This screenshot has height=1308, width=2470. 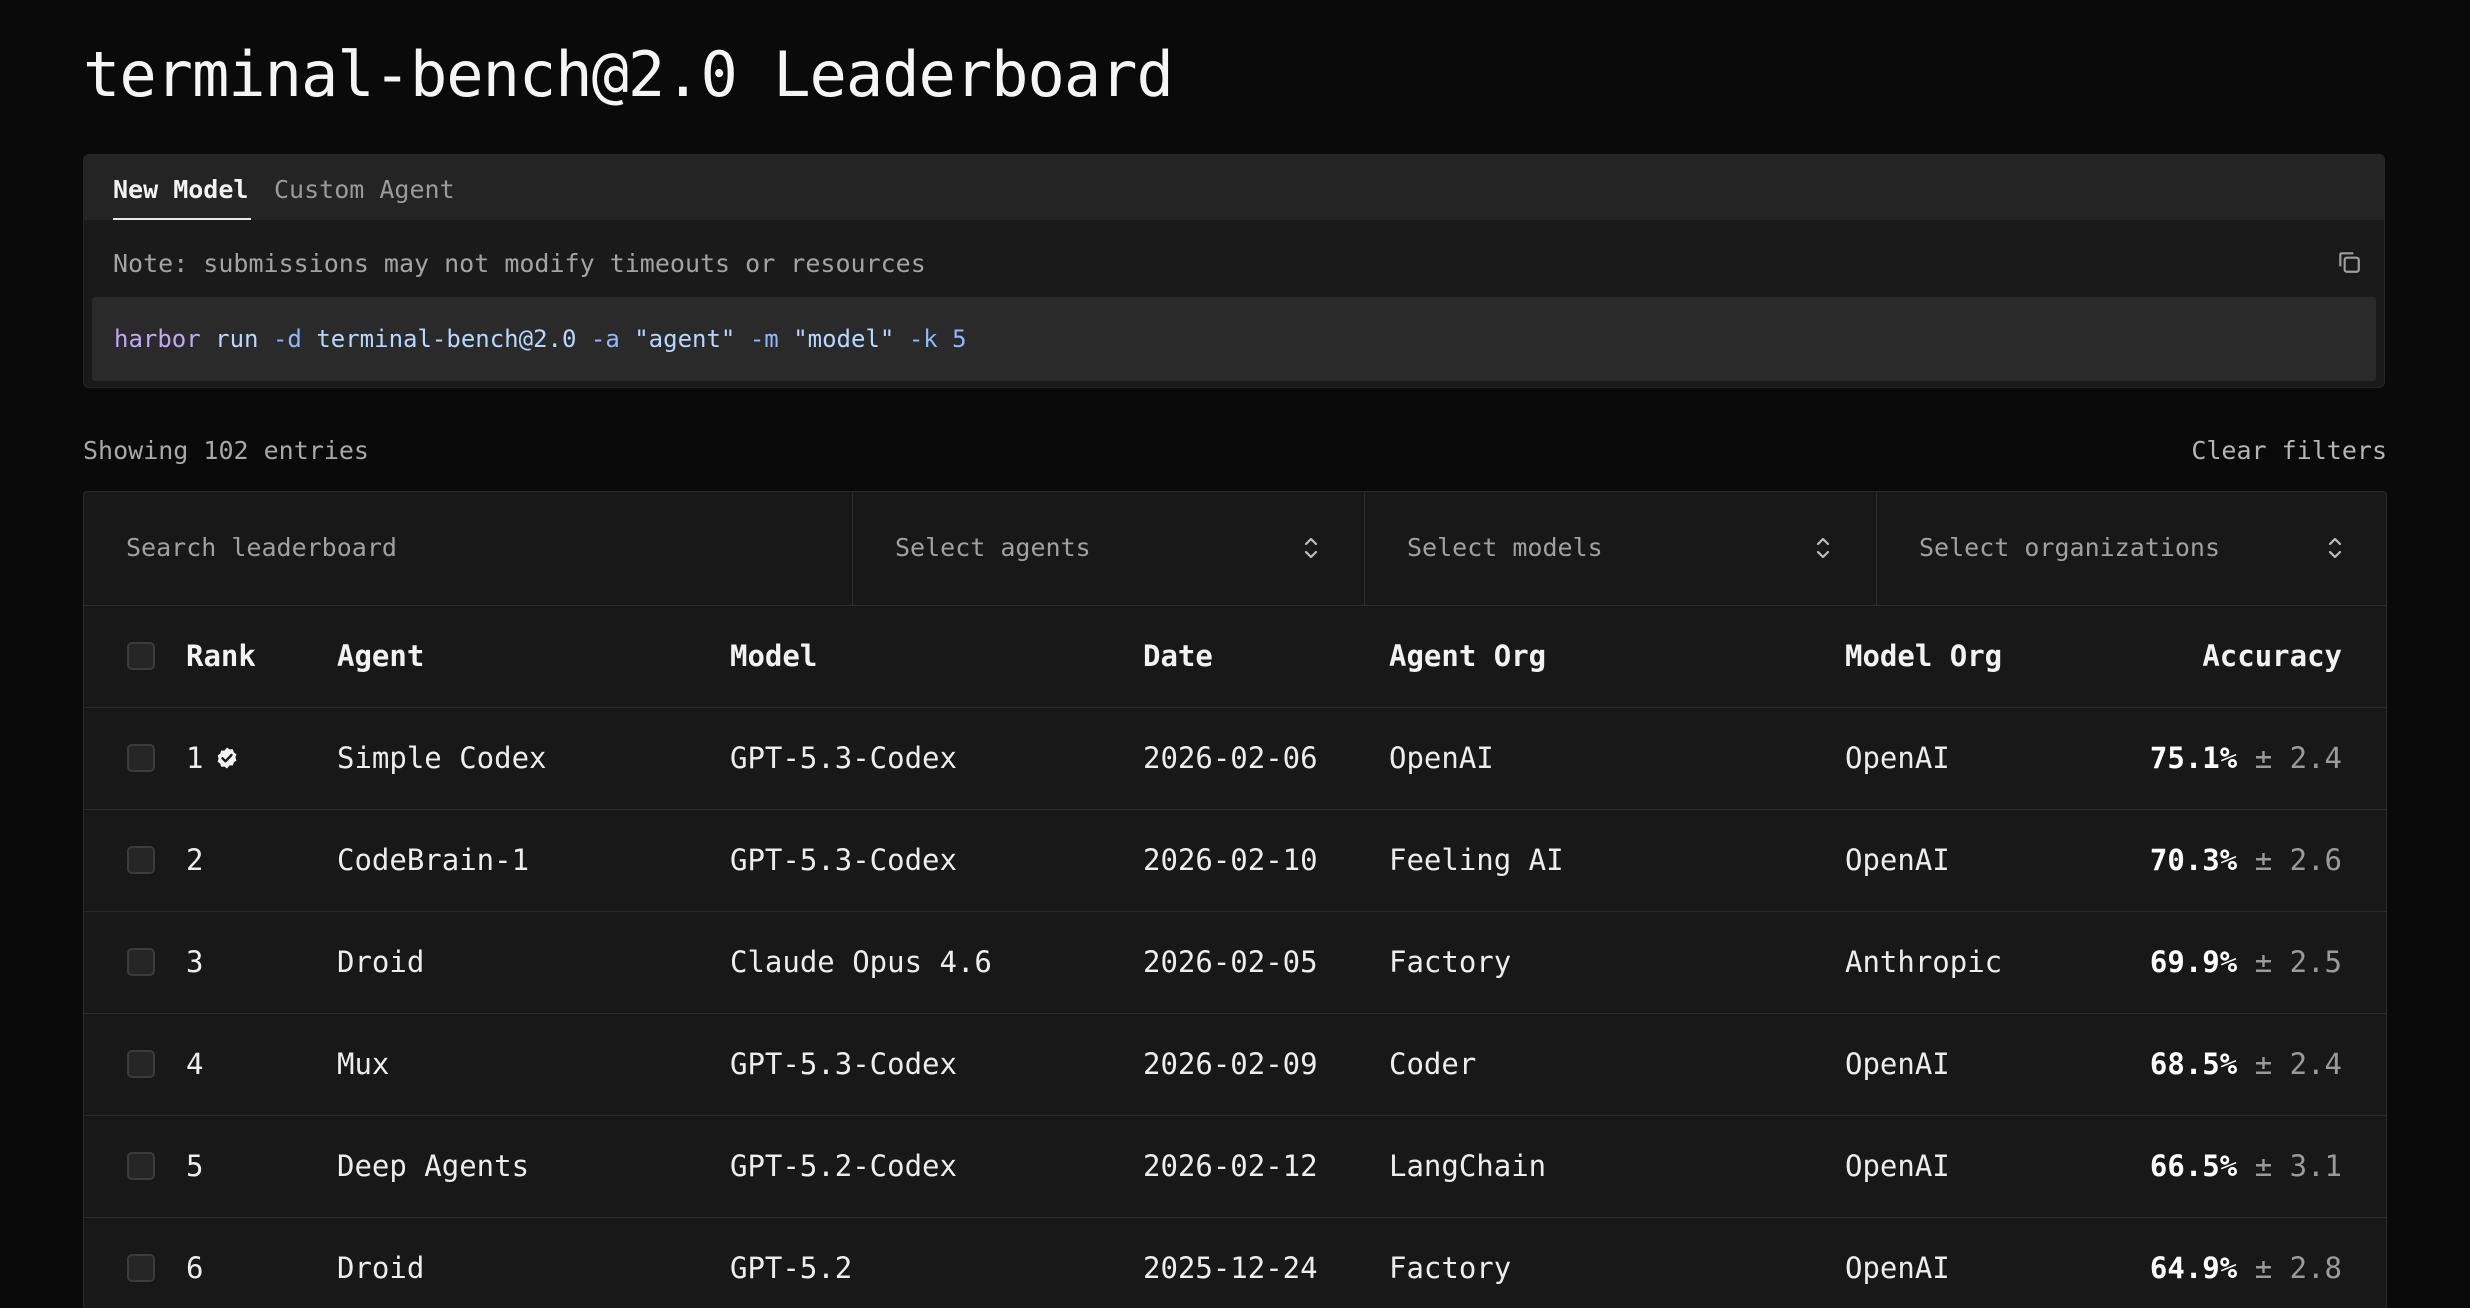 I want to click on accuracy-error: ± 2.4, so click(x=2298, y=1064).